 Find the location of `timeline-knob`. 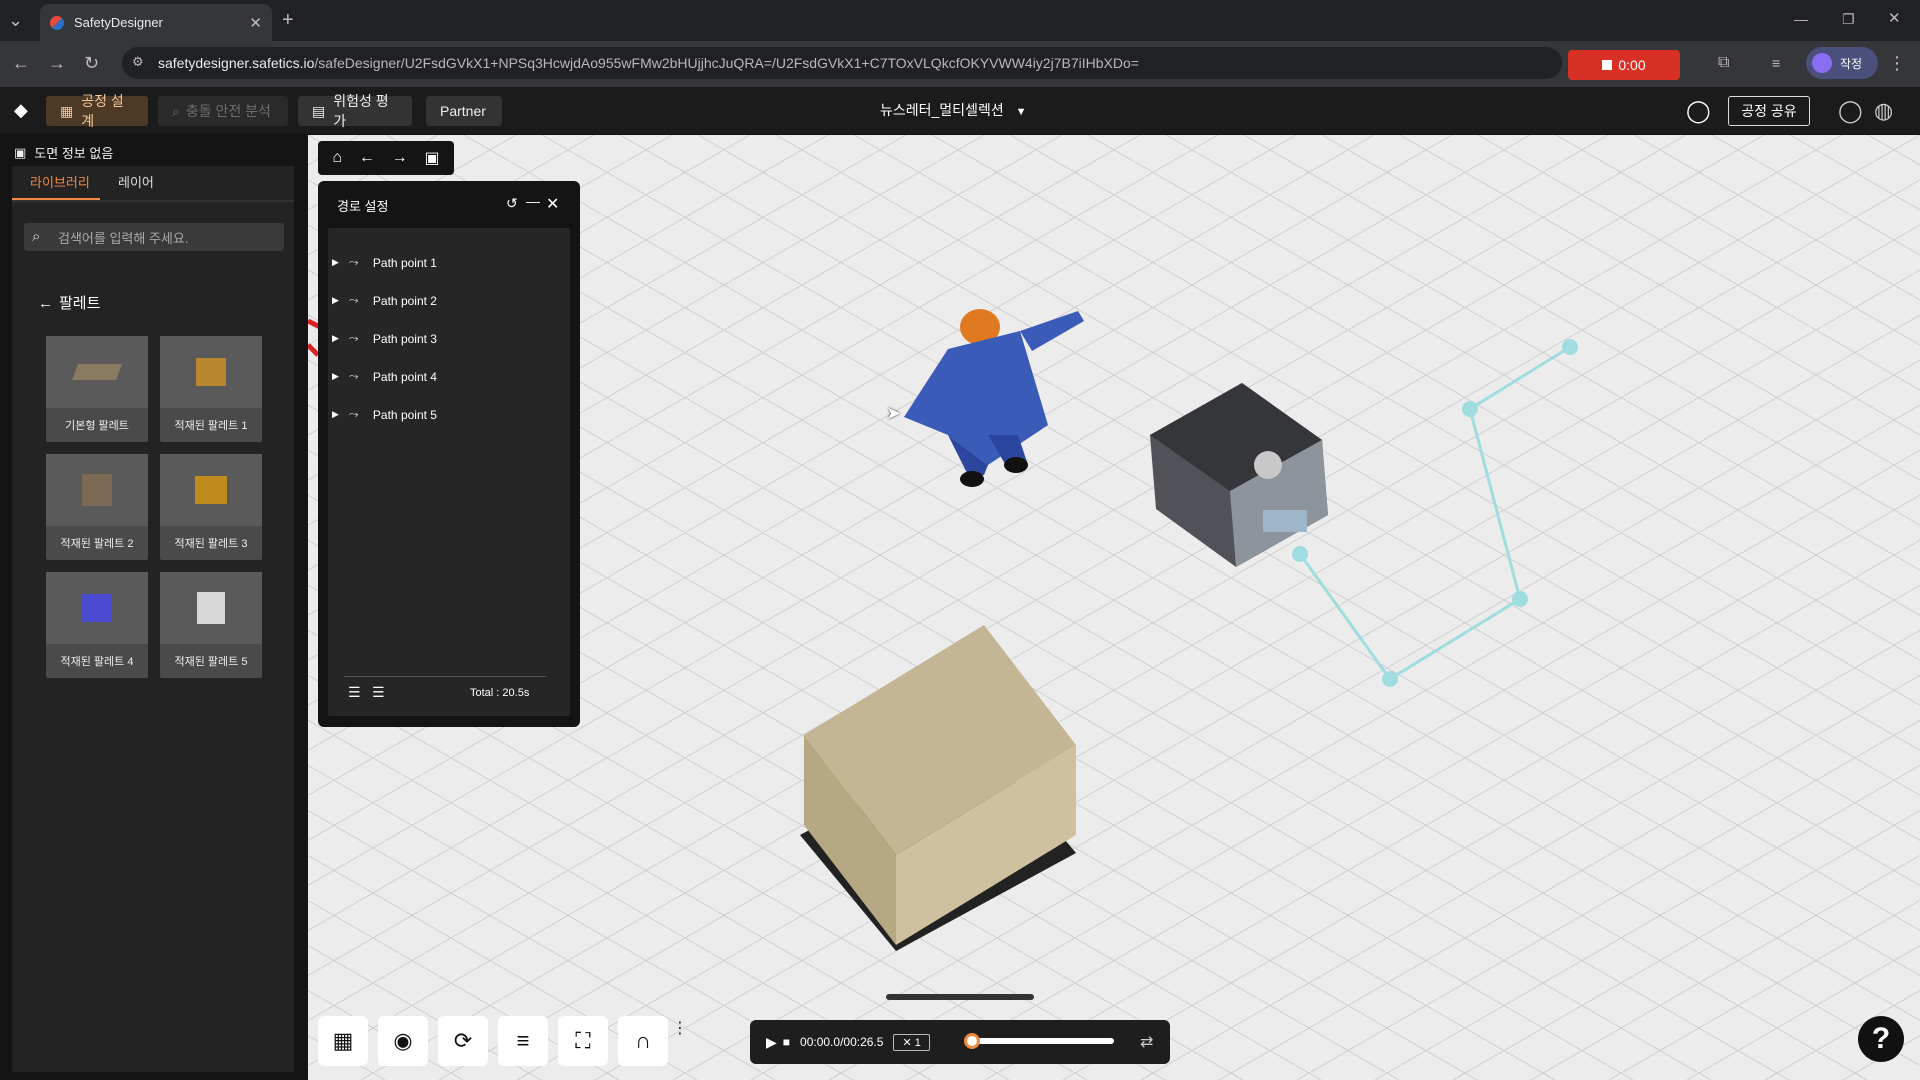

timeline-knob is located at coordinates (972, 1041).